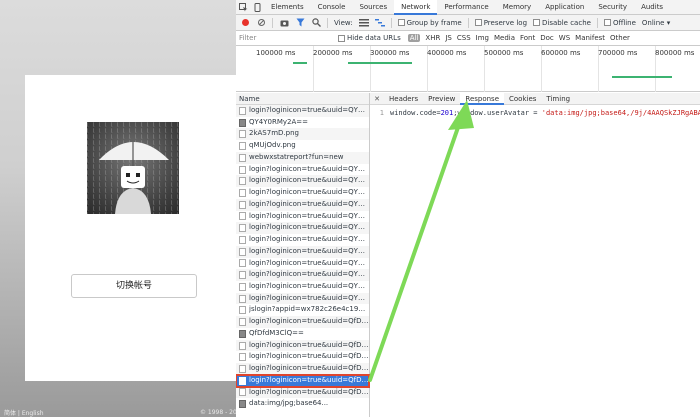 Image resolution: width=700 pixels, height=417 pixels. Describe the element at coordinates (373, 7) in the screenshot. I see `tab-sources: Sources` at that location.